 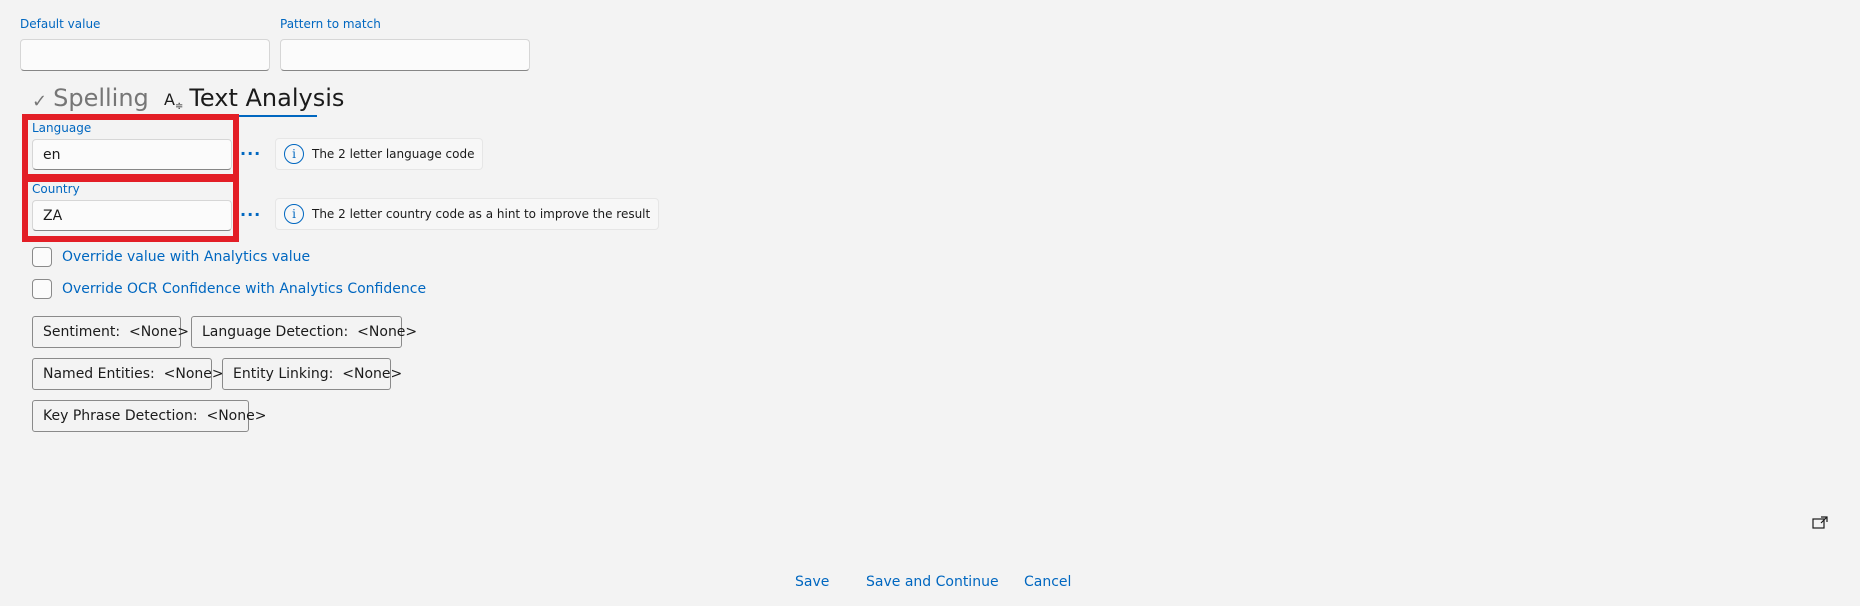 I want to click on language-label: Language, so click(x=62, y=128).